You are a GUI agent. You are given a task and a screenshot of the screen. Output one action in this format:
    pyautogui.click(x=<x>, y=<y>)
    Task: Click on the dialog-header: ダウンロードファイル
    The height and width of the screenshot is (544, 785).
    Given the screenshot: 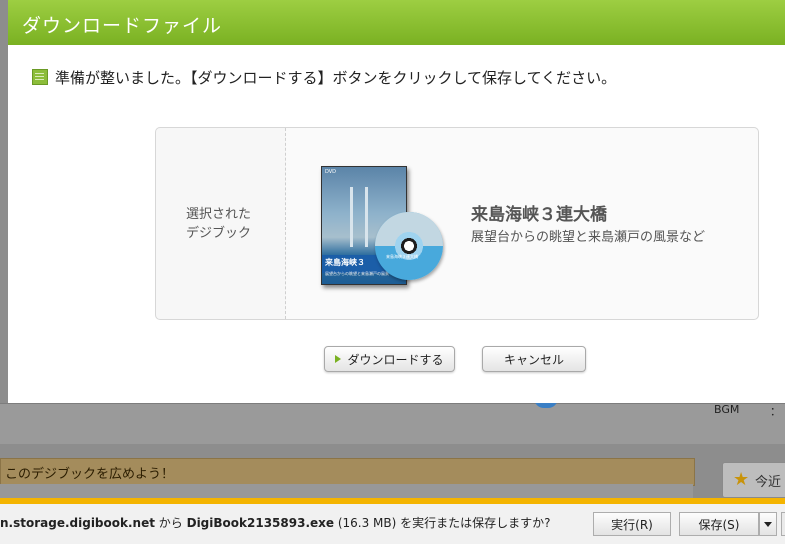 What is the action you would take?
    pyautogui.click(x=396, y=22)
    